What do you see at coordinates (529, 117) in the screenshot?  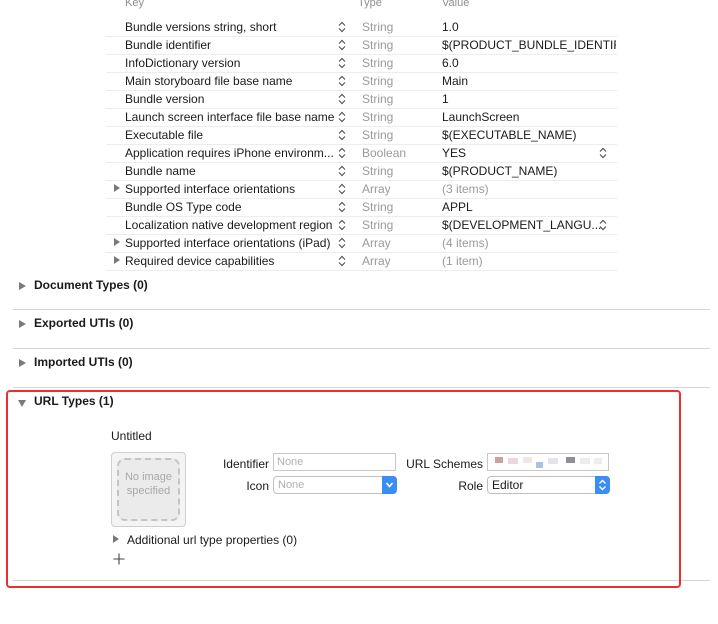 I see `plist-value: LaunchScreen` at bounding box center [529, 117].